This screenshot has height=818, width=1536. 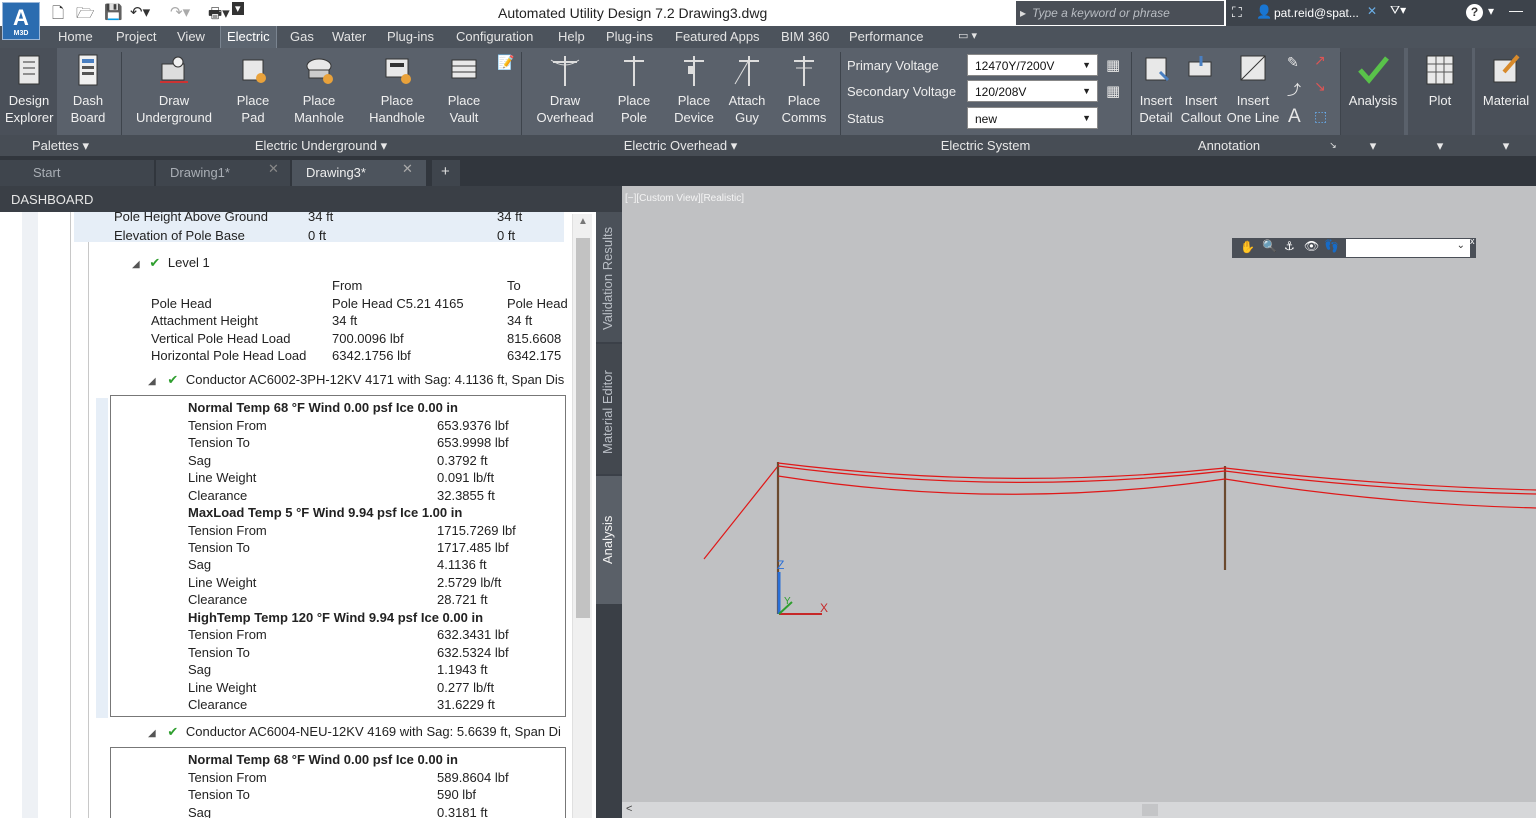 What do you see at coordinates (171, 263) in the screenshot?
I see `level-node: ◢ ✔ Level 1` at bounding box center [171, 263].